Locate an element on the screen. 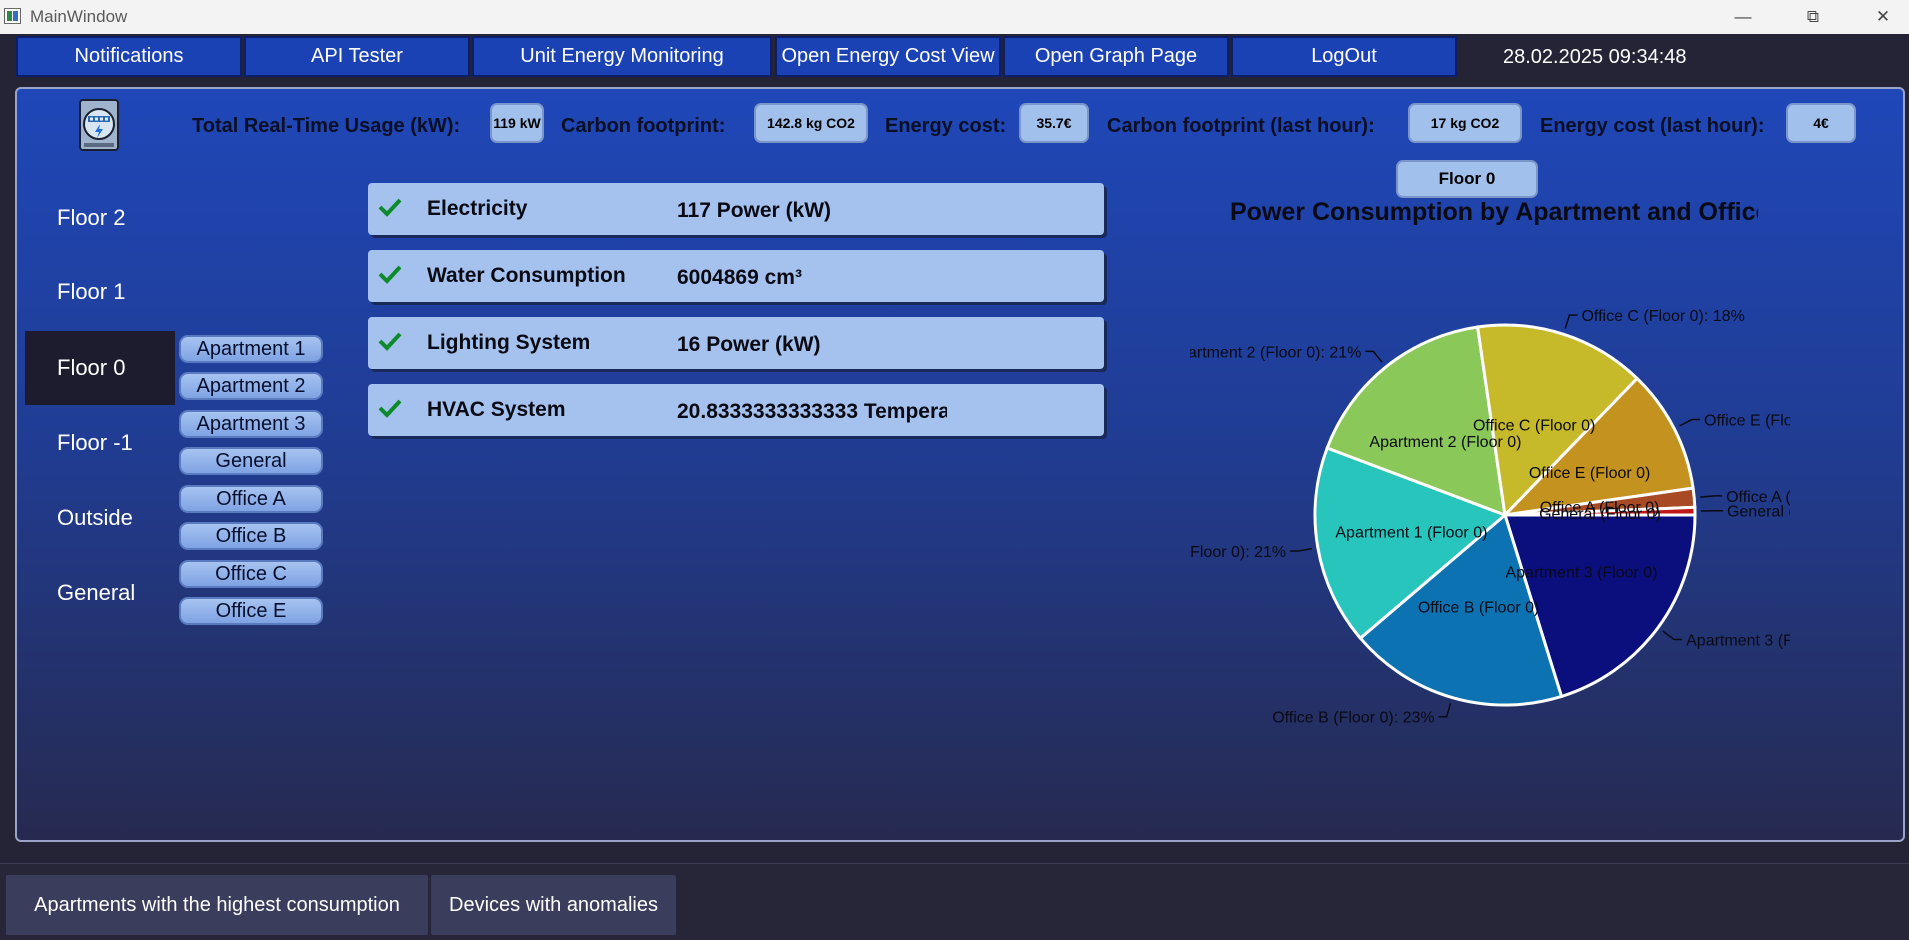  office-a-button: Office A is located at coordinates (251, 499).